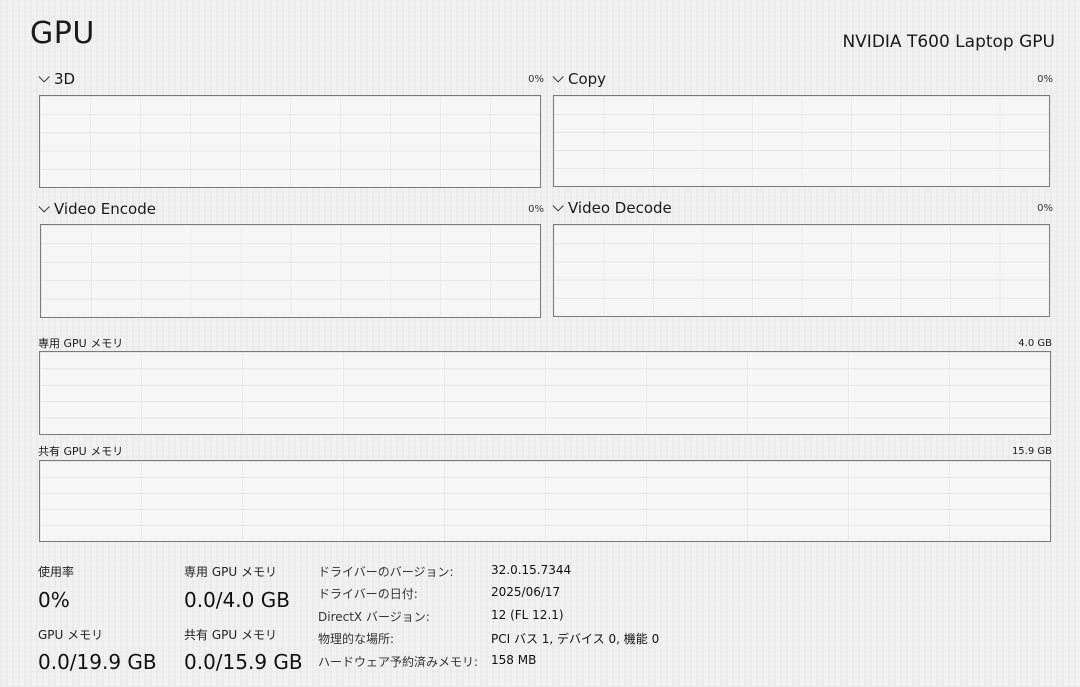  What do you see at coordinates (230, 635) in the screenshot?
I see `shared-memory-stat-label: 共有 GPU メモリ` at bounding box center [230, 635].